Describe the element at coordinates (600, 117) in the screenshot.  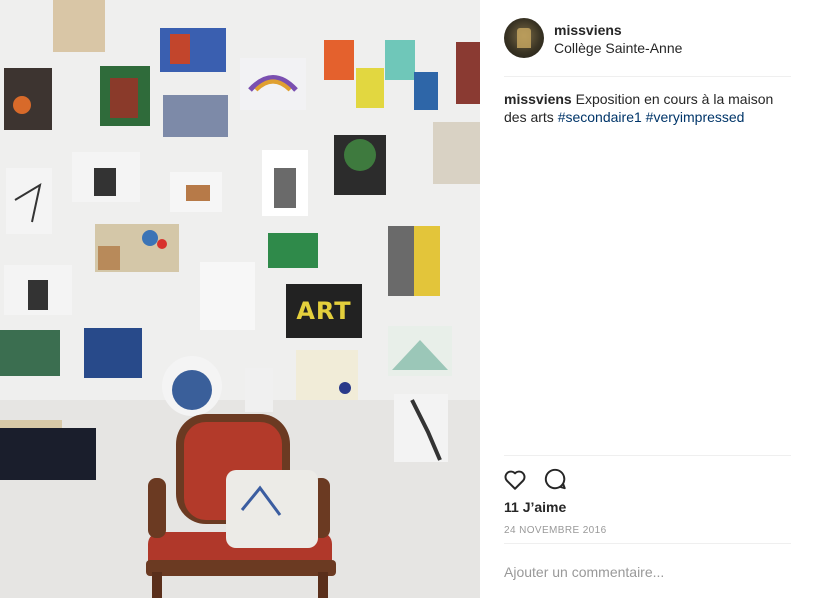
I see `hashtag-link: #secondaire1` at that location.